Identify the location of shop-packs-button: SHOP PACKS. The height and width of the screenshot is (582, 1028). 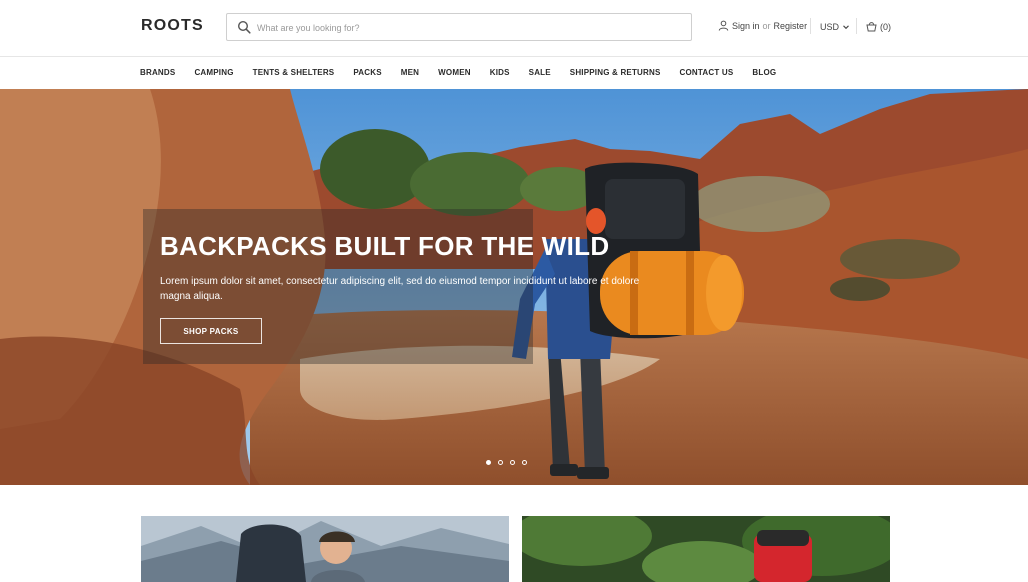
(211, 331).